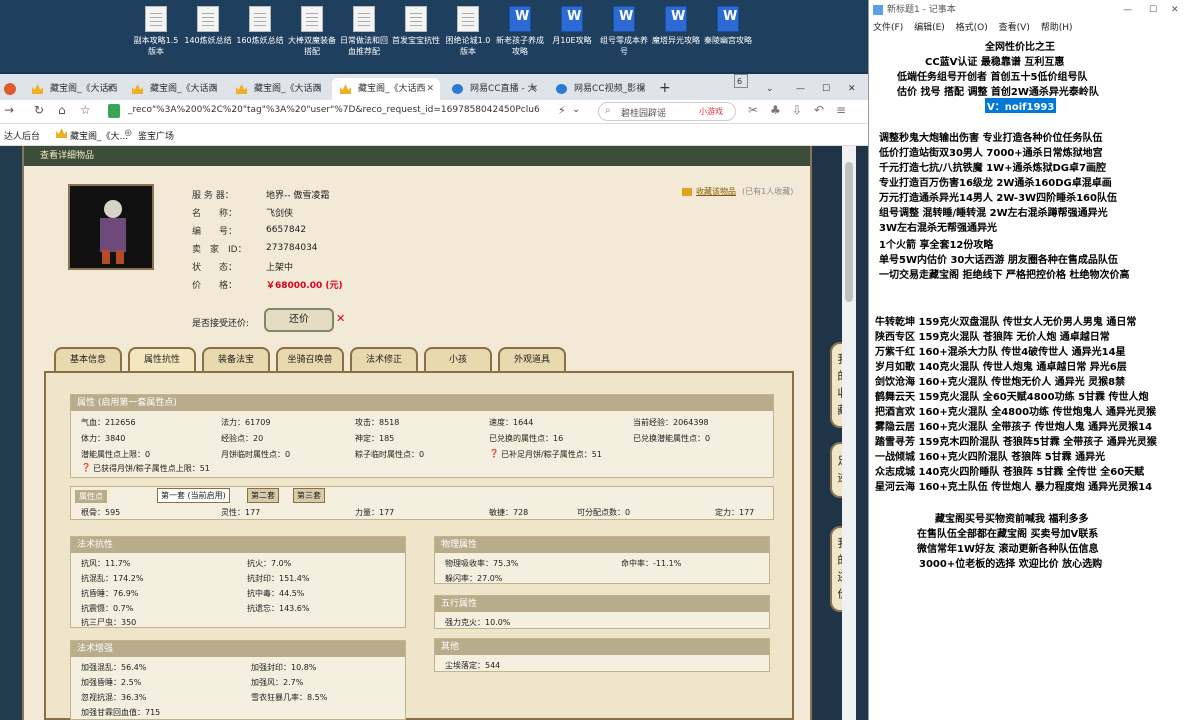 The height and width of the screenshot is (720, 1184). What do you see at coordinates (243, 267) in the screenshot?
I see `info-row: 状 态： 上架中` at bounding box center [243, 267].